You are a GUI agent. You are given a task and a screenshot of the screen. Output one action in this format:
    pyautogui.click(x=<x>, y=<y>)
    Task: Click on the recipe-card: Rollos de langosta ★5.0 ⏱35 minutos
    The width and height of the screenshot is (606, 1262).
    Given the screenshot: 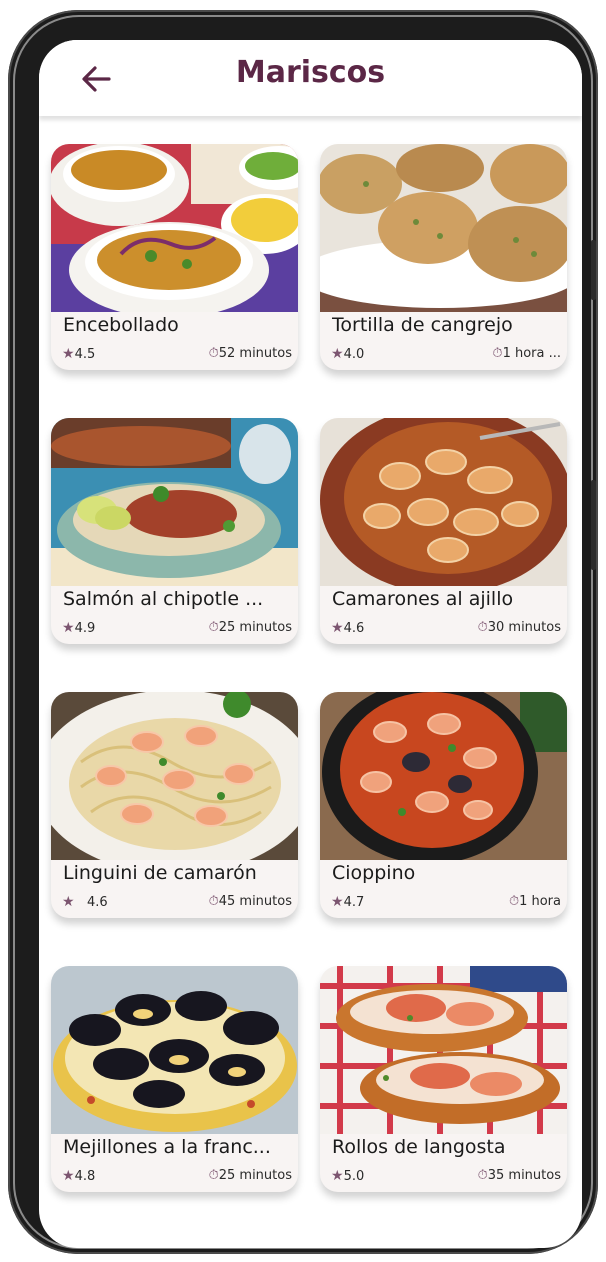 What is the action you would take?
    pyautogui.click(x=443, y=1079)
    